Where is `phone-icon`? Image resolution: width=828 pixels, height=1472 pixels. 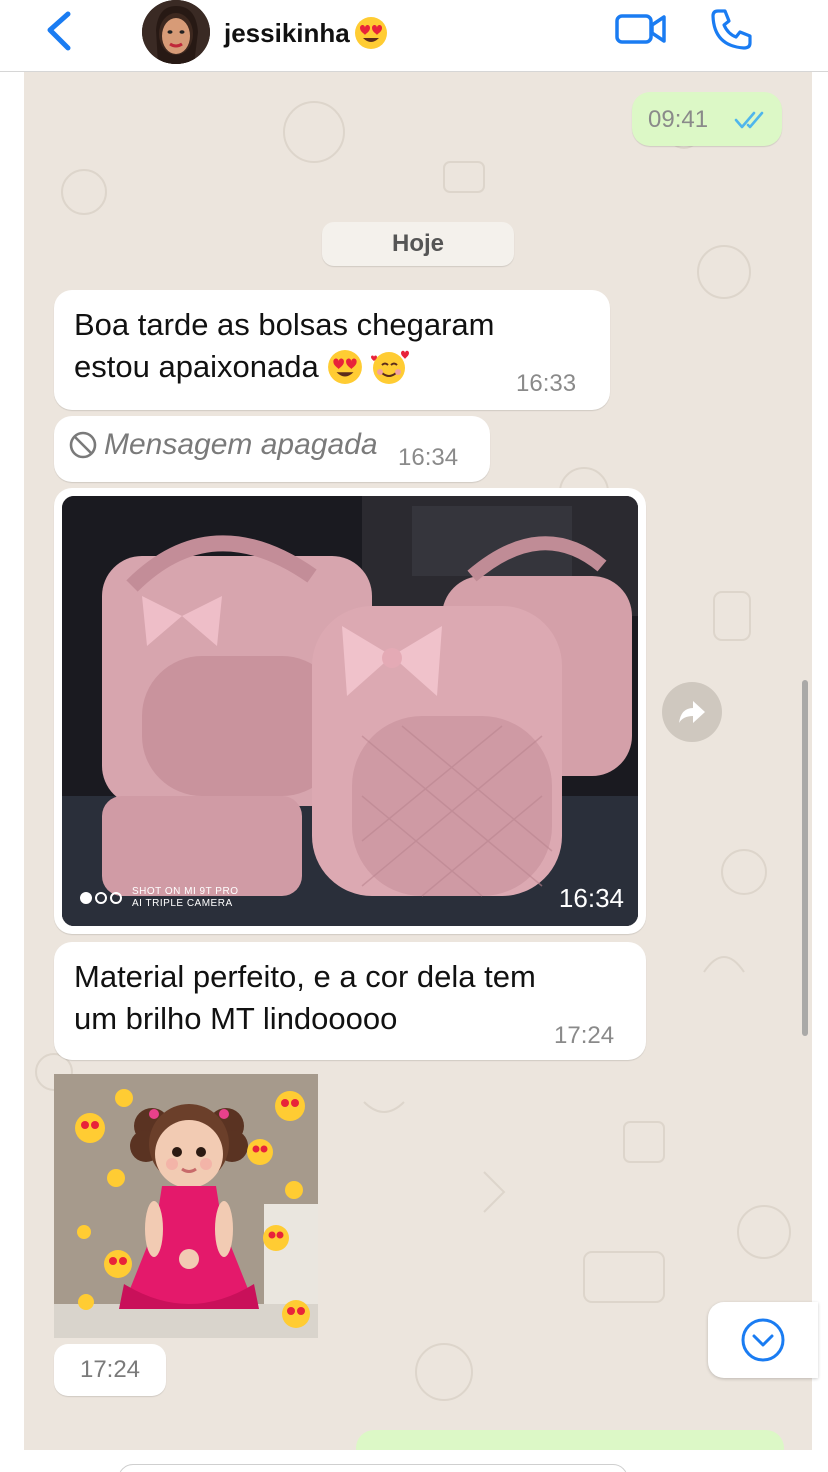 phone-icon is located at coordinates (731, 29).